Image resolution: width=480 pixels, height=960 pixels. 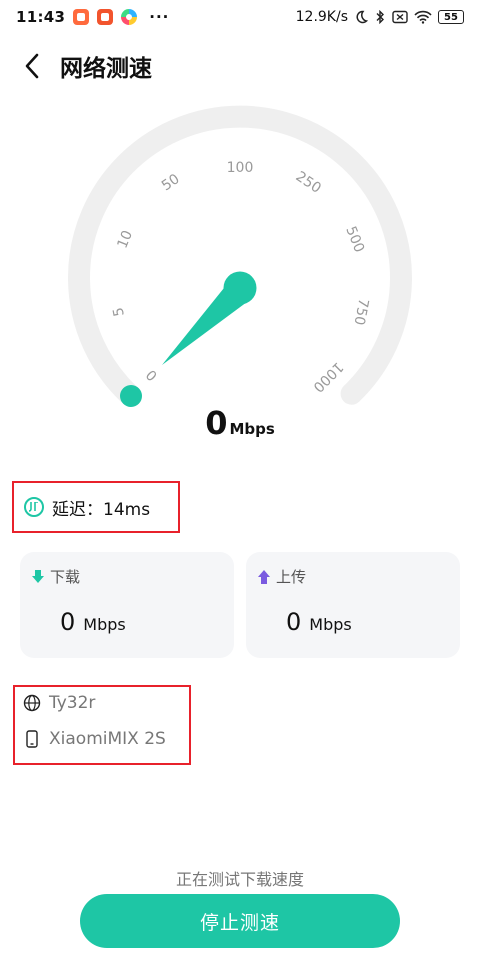 I want to click on latency-row: 延迟：14ms, so click(x=96, y=507).